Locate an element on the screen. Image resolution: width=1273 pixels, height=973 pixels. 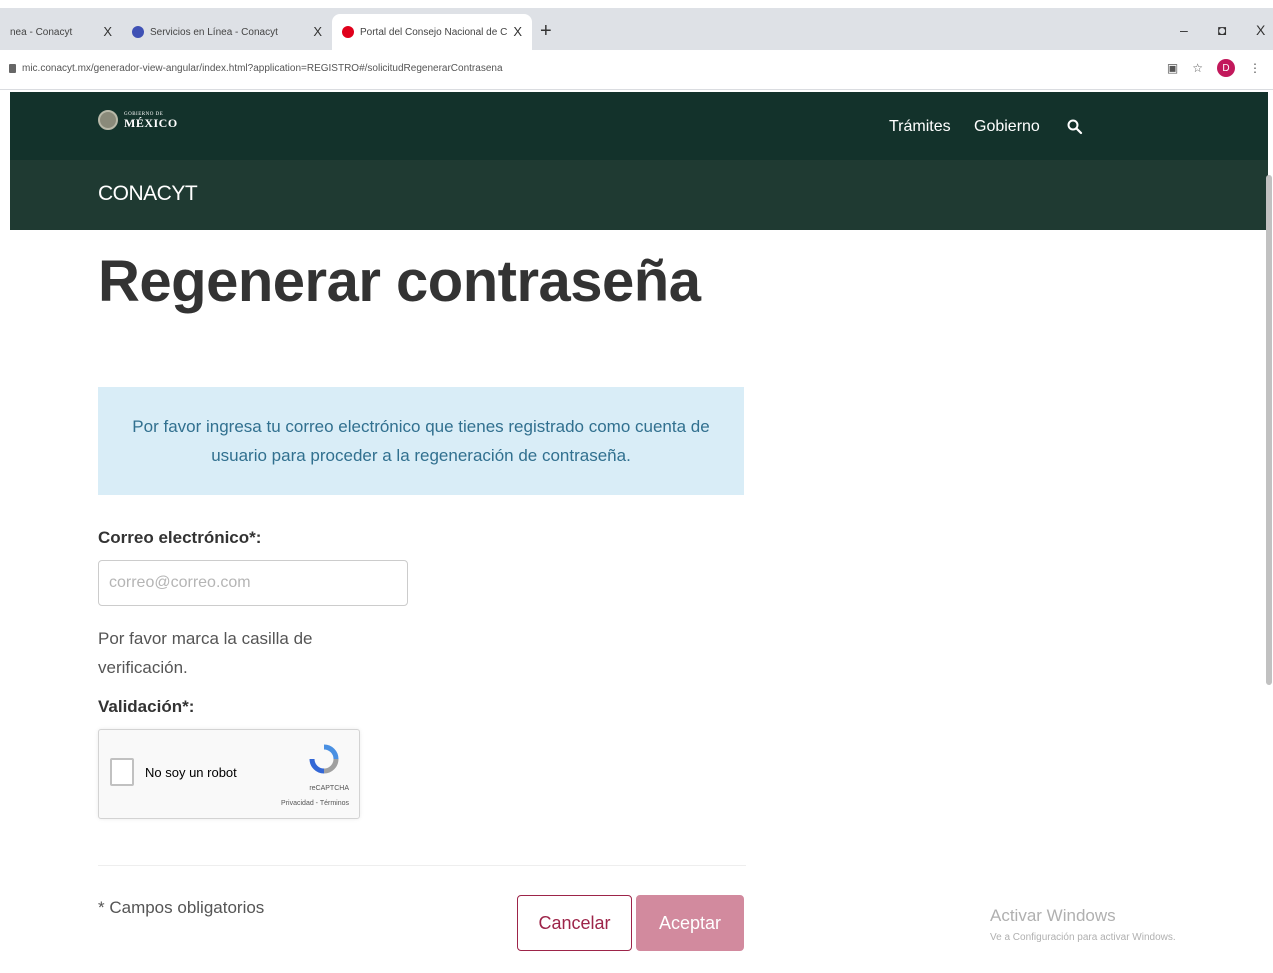
cancel-button: Cancelar is located at coordinates (574, 923).